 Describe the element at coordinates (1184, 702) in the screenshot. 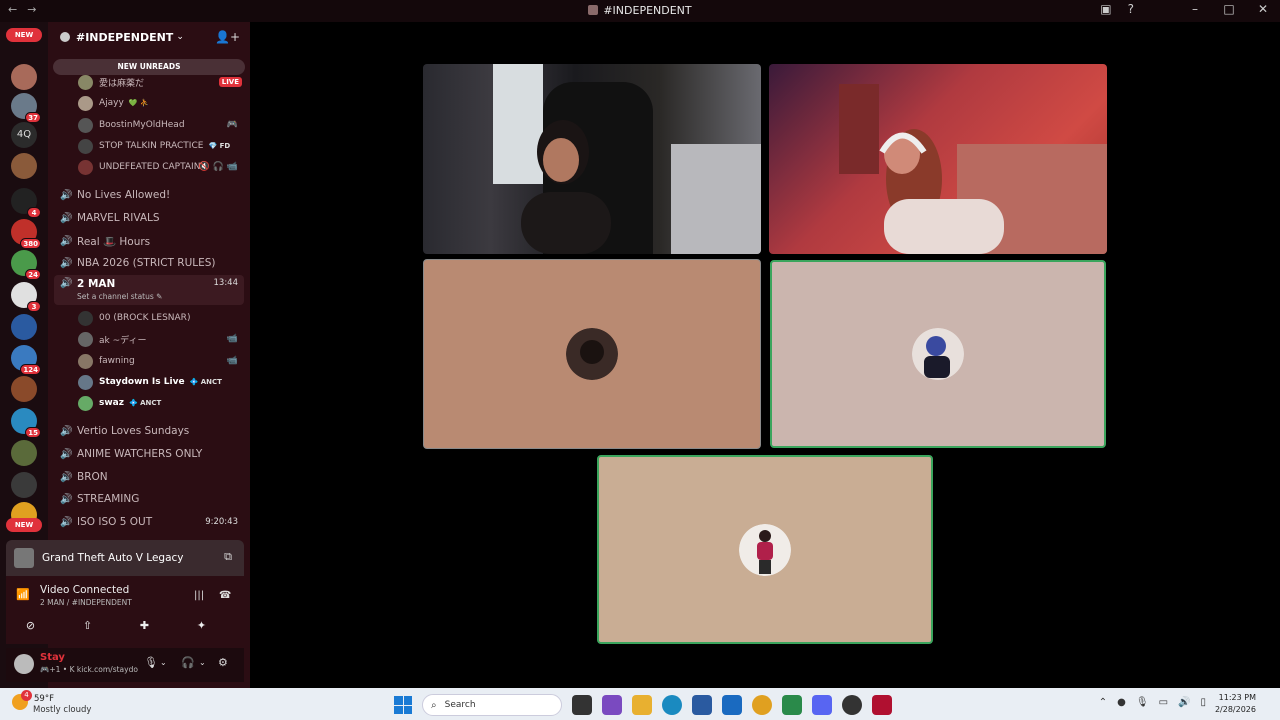

I see `volume-icon: 🔊` at that location.